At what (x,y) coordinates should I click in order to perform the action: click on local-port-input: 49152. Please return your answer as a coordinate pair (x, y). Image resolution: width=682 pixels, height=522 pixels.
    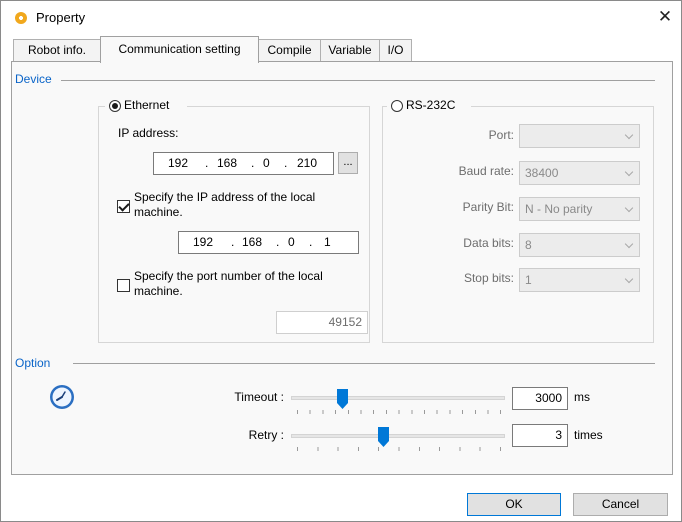
    Looking at the image, I should click on (322, 322).